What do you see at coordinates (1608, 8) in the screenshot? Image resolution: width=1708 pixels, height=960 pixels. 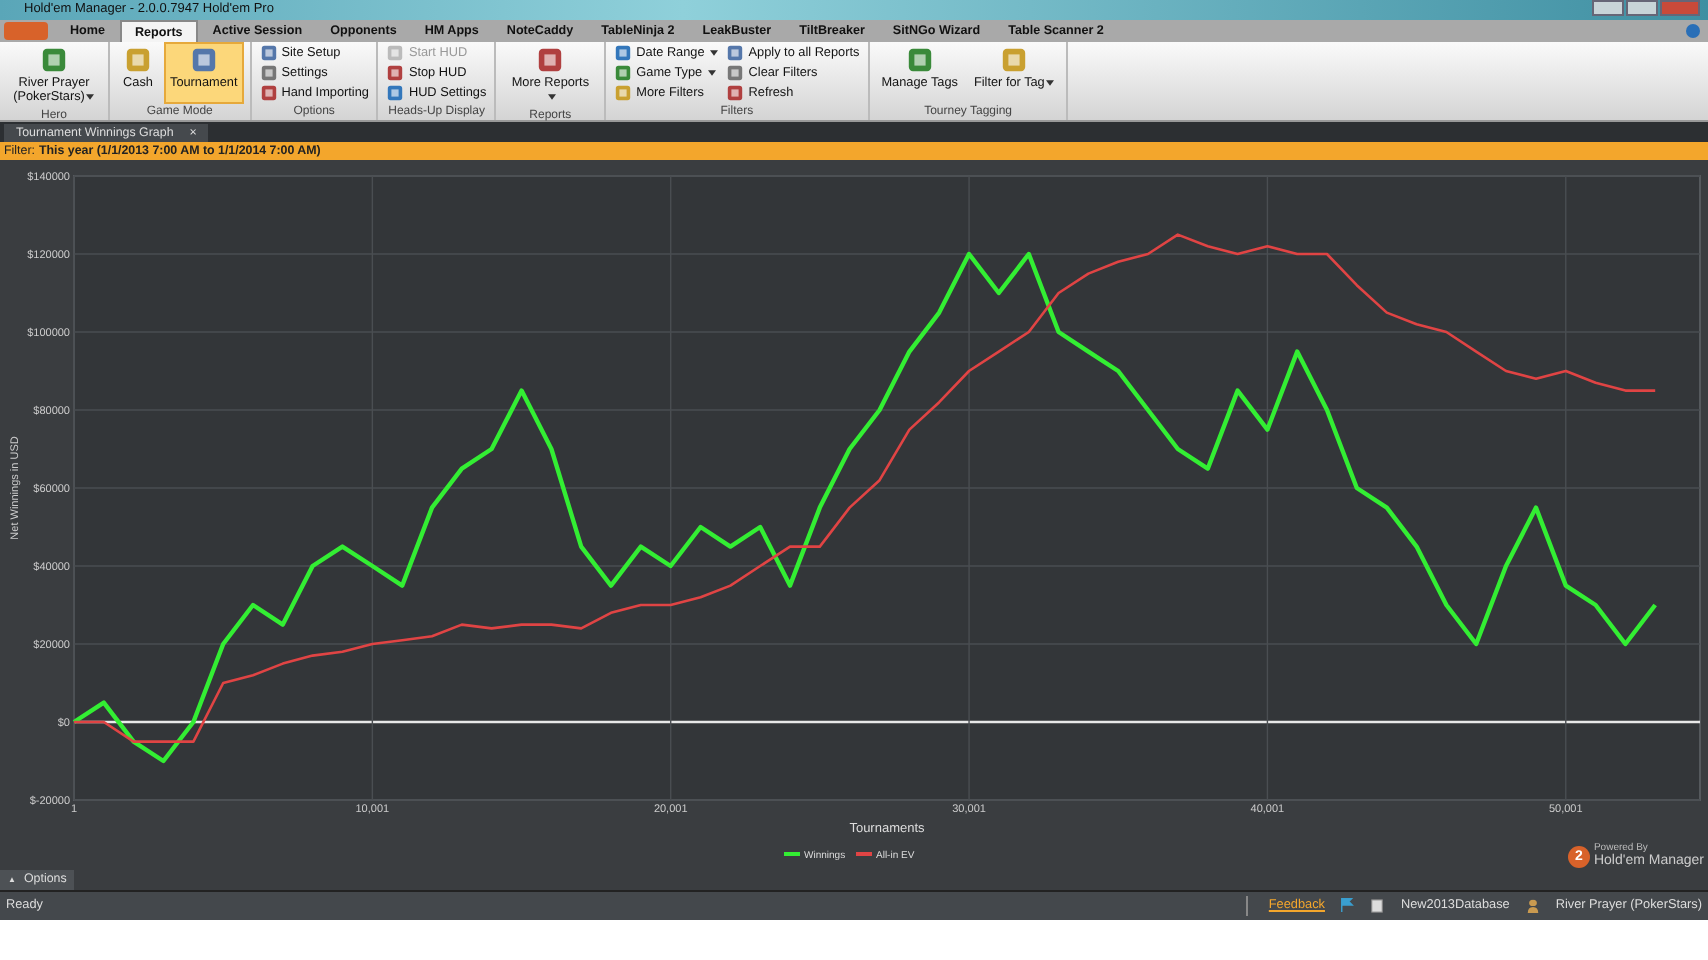 I see `minimize-button` at bounding box center [1608, 8].